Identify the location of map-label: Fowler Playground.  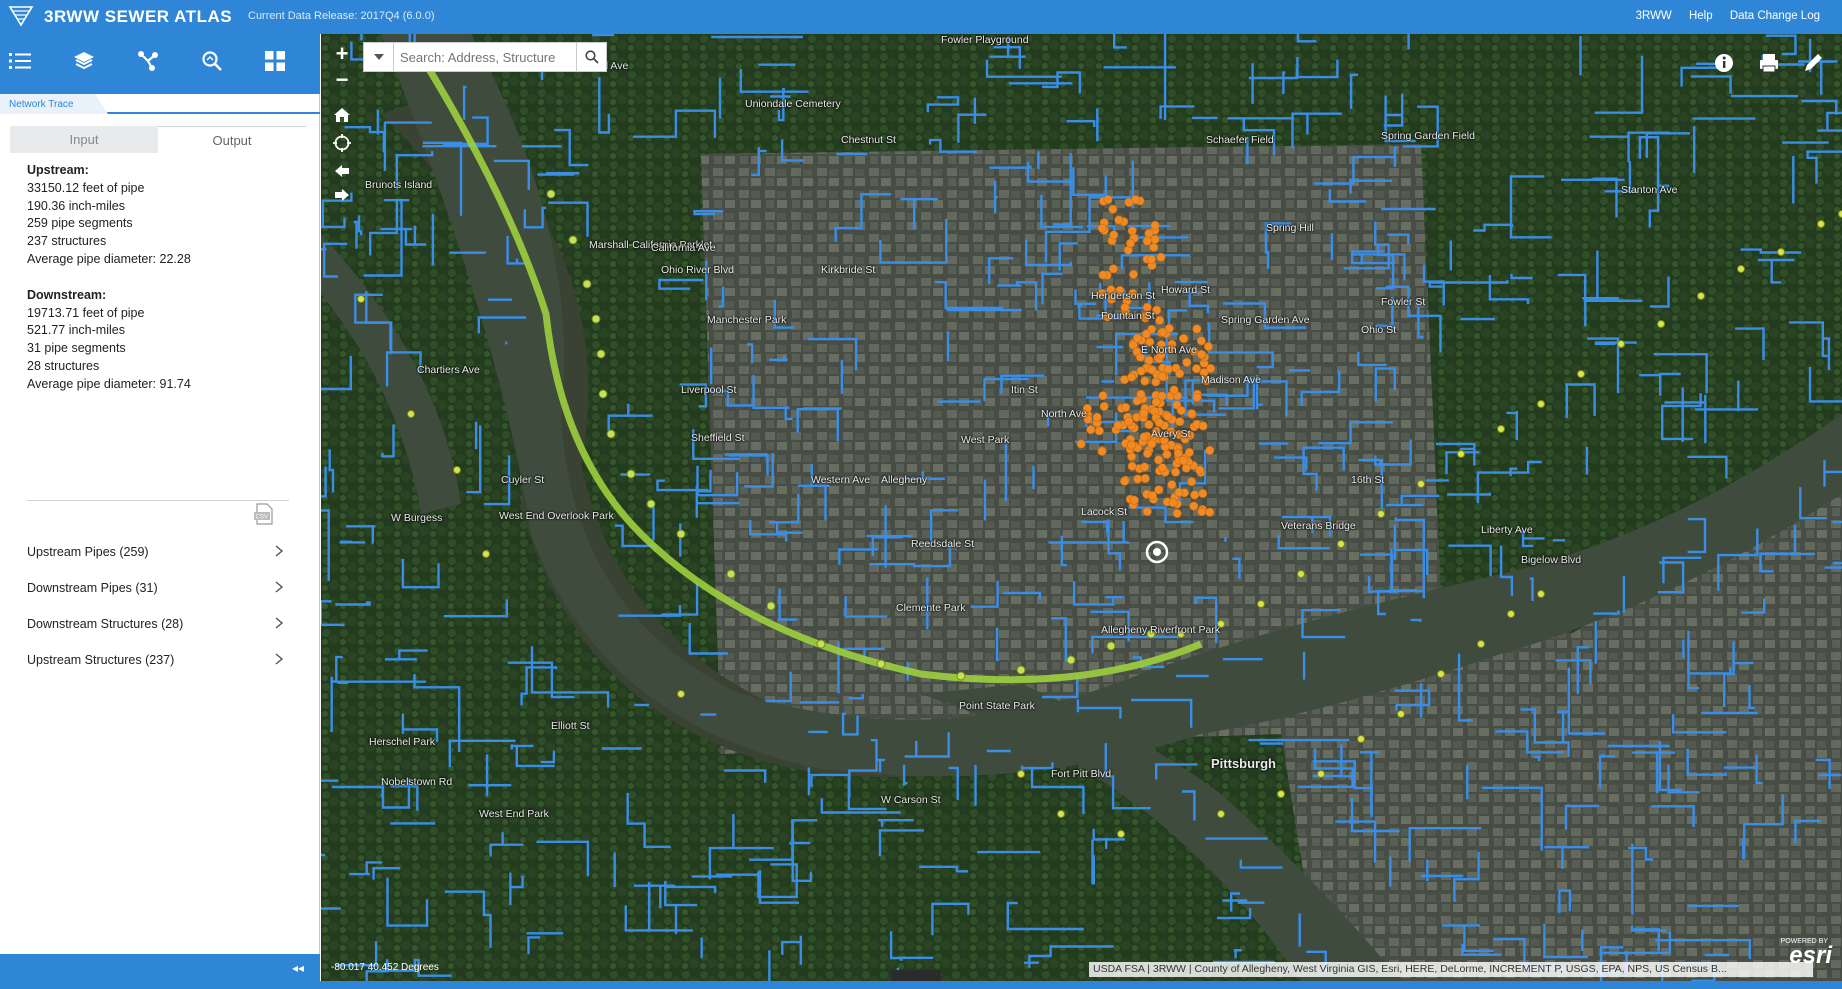
(985, 40).